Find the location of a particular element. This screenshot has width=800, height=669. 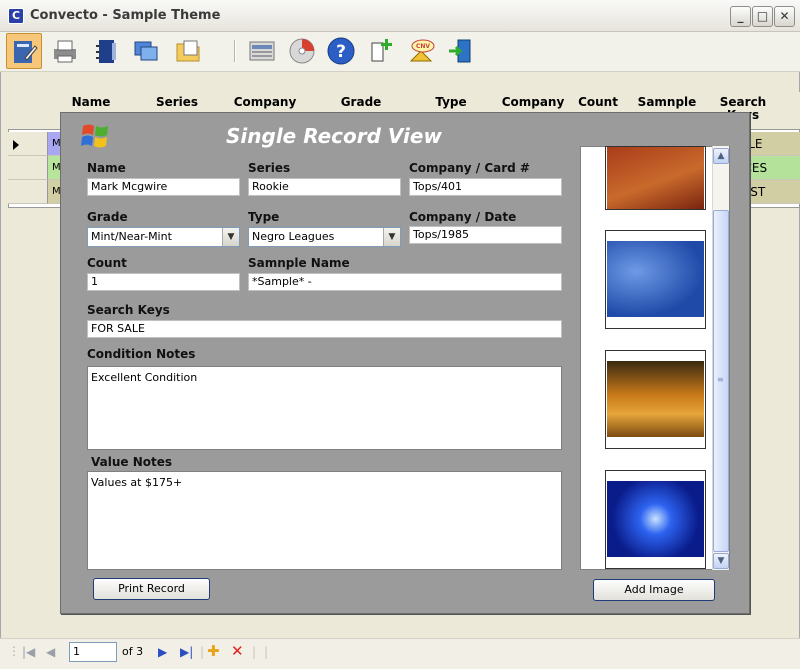

scroll-up-button: ▲ is located at coordinates (721, 156).